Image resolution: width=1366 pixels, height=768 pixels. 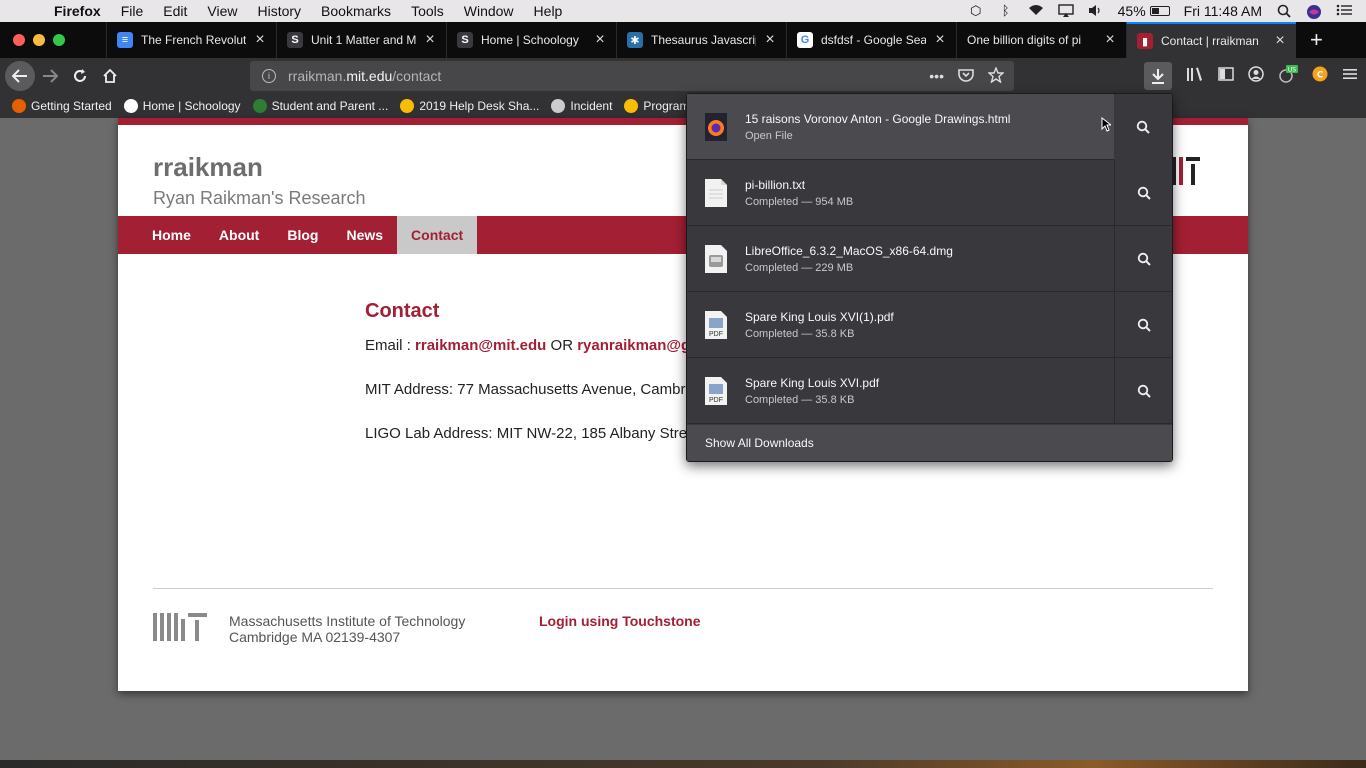 I want to click on browser-tab: ≡ The French Revolutio ×, so click(x=191, y=40).